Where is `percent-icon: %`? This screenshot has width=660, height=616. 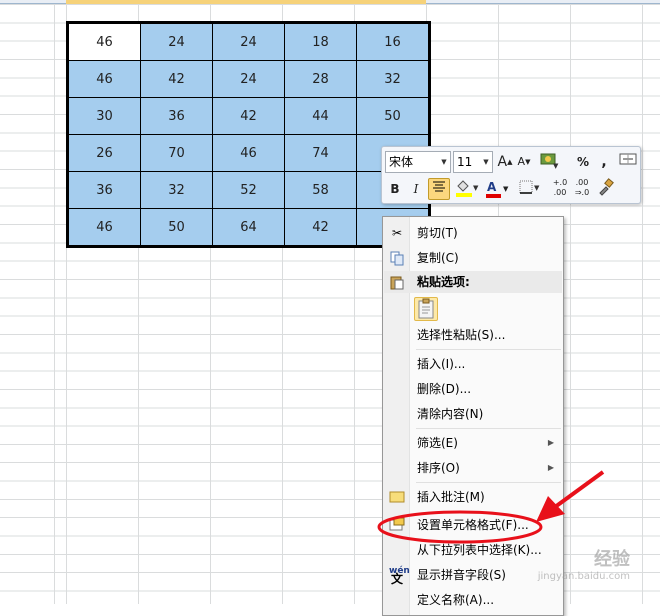 percent-icon: % is located at coordinates (583, 162).